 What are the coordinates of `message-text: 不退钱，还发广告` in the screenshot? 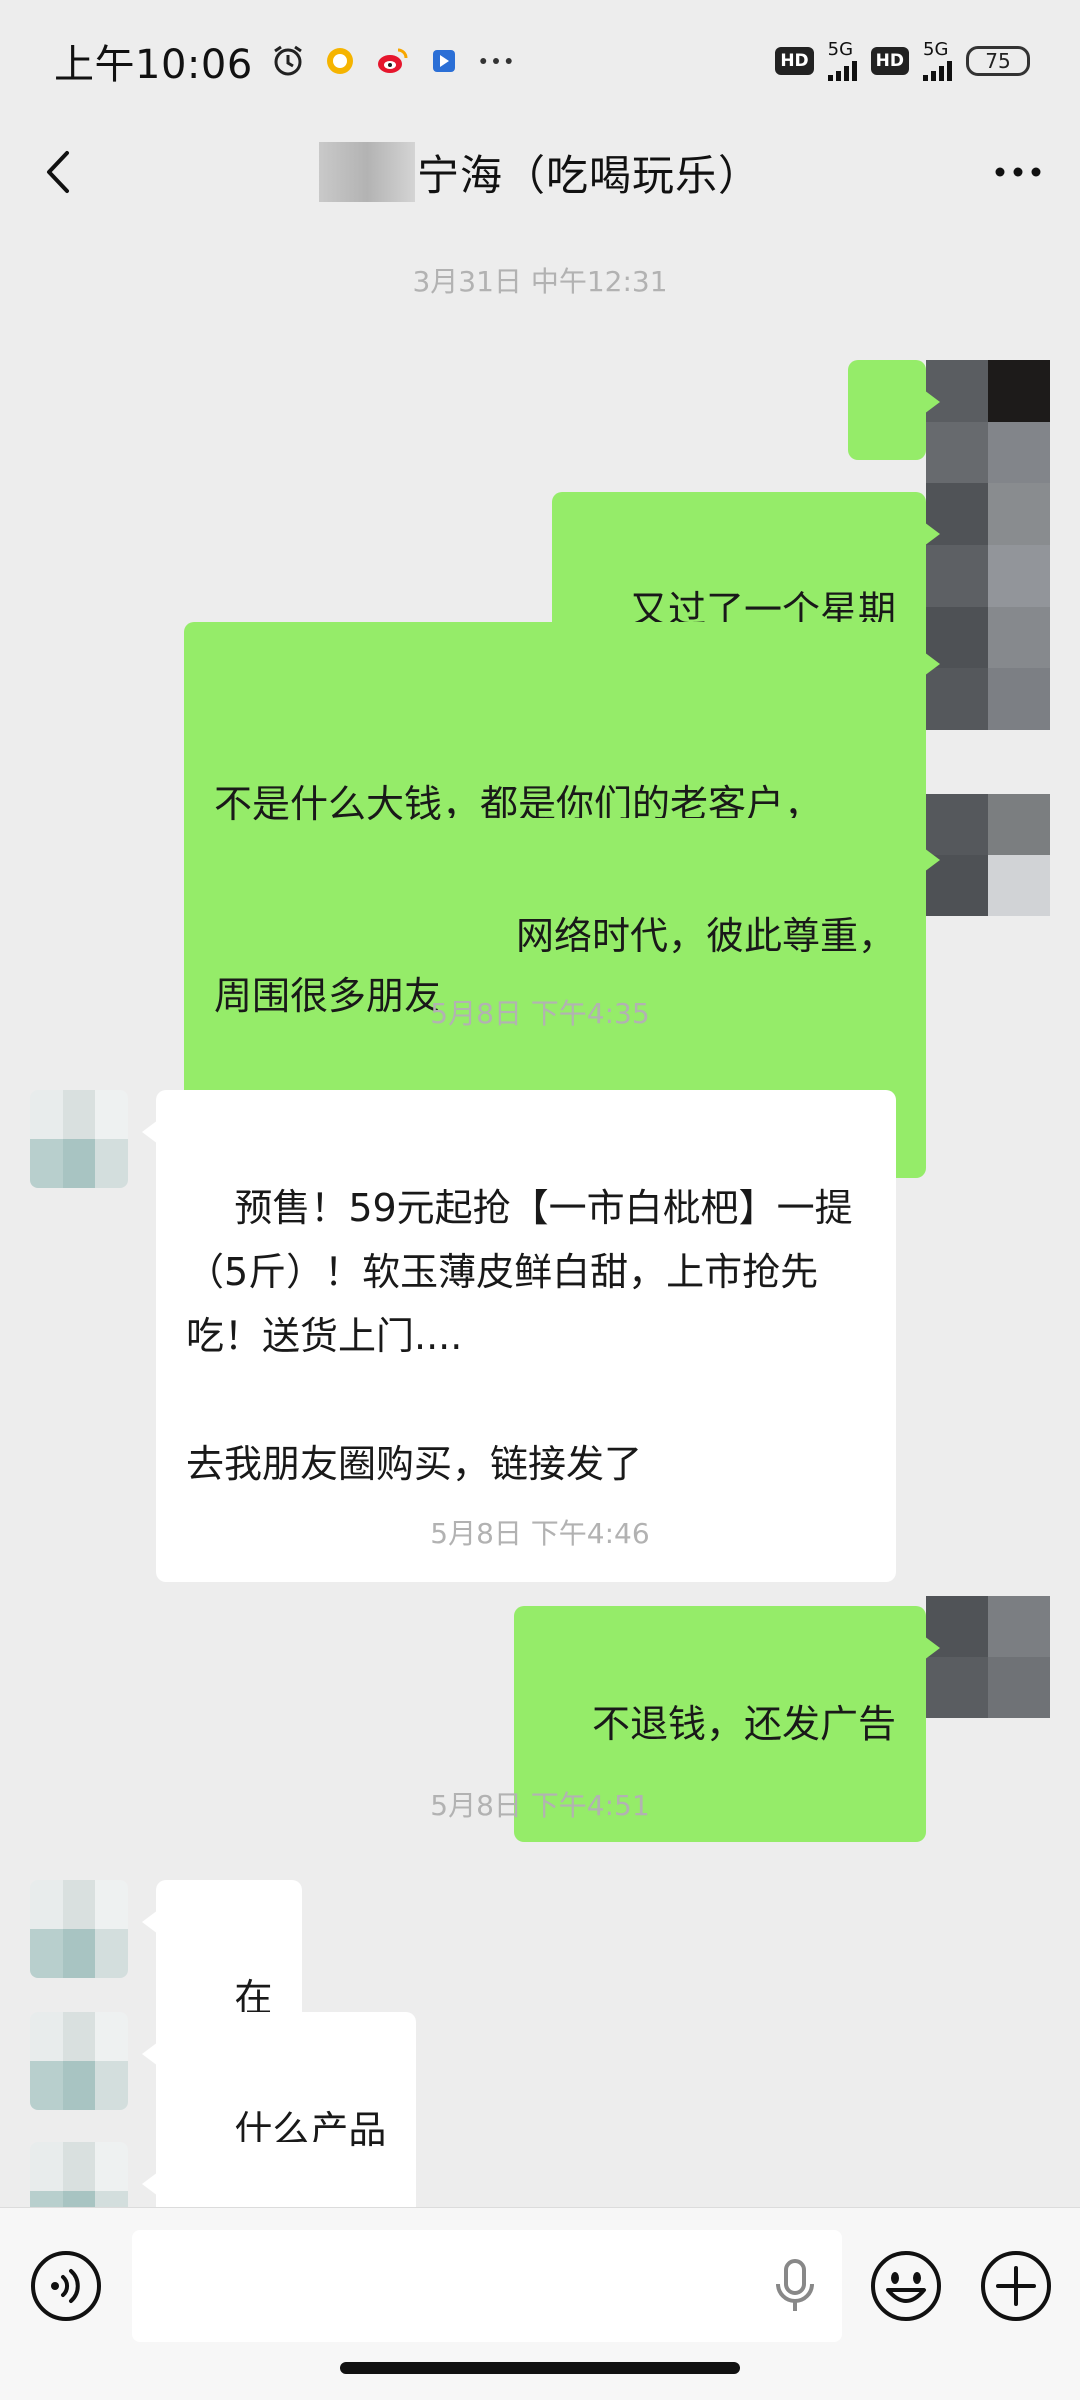 It's located at (743, 1724).